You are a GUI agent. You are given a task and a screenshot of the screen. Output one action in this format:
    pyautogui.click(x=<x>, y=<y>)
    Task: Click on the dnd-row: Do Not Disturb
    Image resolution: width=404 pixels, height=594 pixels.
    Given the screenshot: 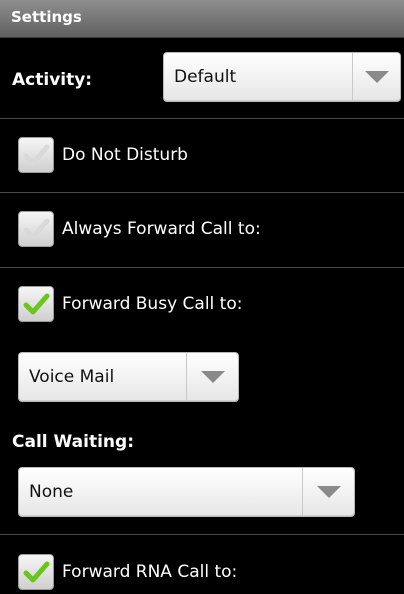 What is the action you would take?
    pyautogui.click(x=202, y=155)
    